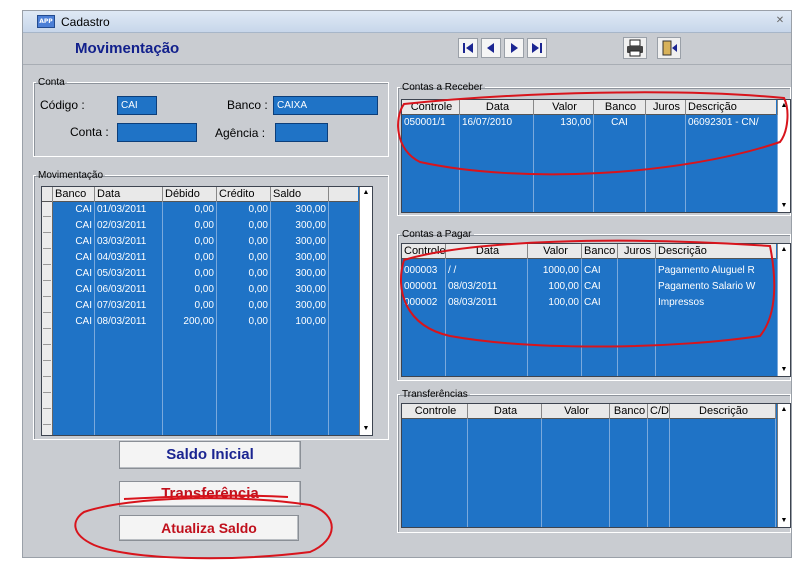 The width and height of the screenshot is (792, 562). Describe the element at coordinates (247, 105) in the screenshot. I see `banco-label: Banco :` at that location.